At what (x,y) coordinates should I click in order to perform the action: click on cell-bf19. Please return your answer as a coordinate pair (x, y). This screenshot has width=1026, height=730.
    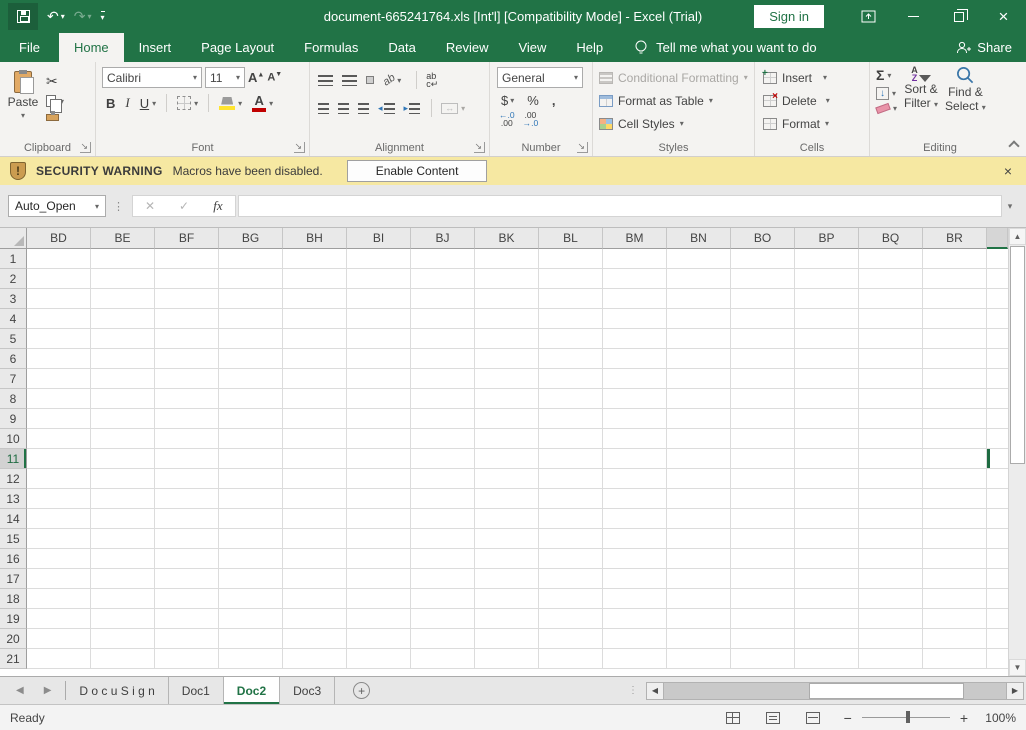
    Looking at the image, I should click on (187, 619).